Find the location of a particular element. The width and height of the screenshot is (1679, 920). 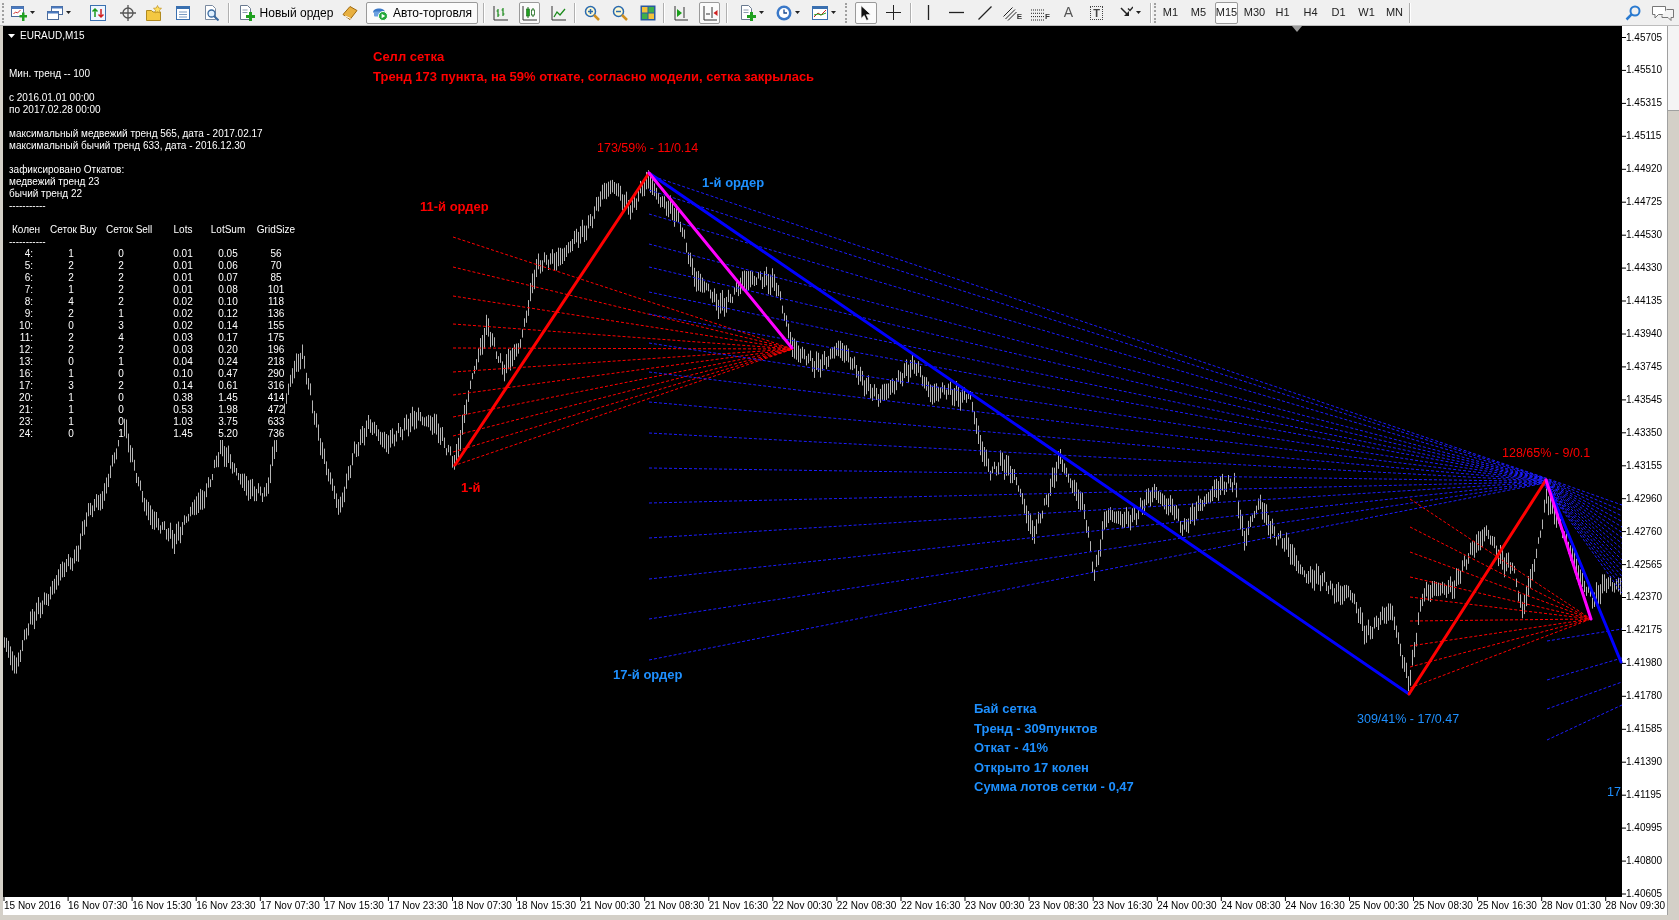

info-text: медвежий тренд 23 is located at coordinates (54, 182).